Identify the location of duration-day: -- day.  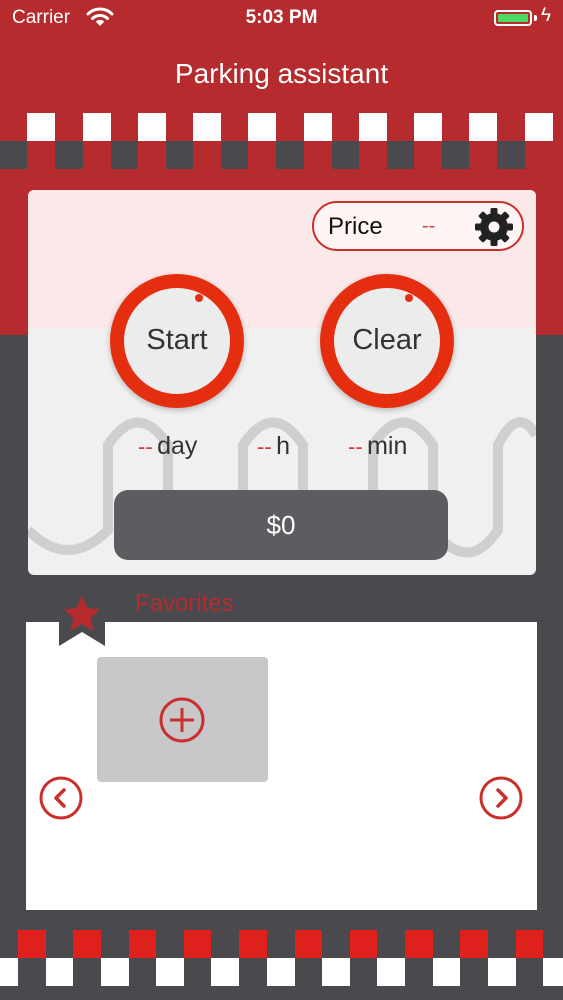
(167, 446).